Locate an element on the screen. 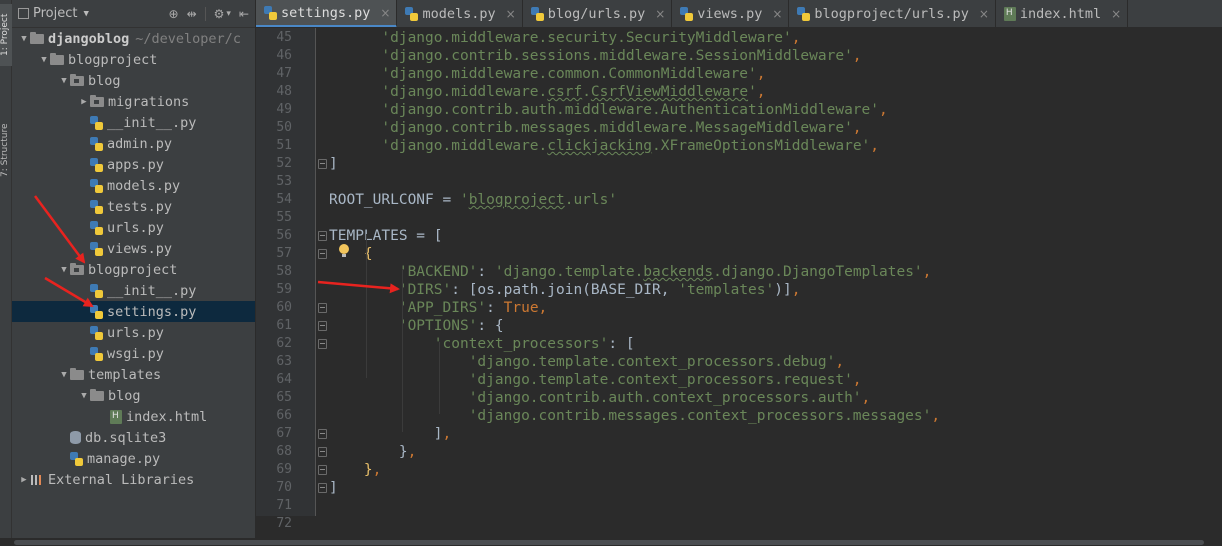 The image size is (1222, 546). code-token: 'django.template. is located at coordinates (569, 272).